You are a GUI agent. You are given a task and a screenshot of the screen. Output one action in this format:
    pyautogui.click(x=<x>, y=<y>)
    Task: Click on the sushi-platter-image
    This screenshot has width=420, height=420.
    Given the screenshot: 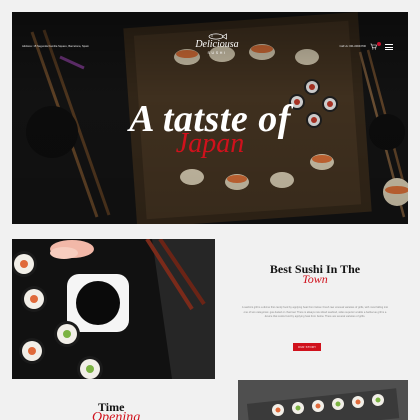 What is the action you would take?
    pyautogui.click(x=323, y=400)
    